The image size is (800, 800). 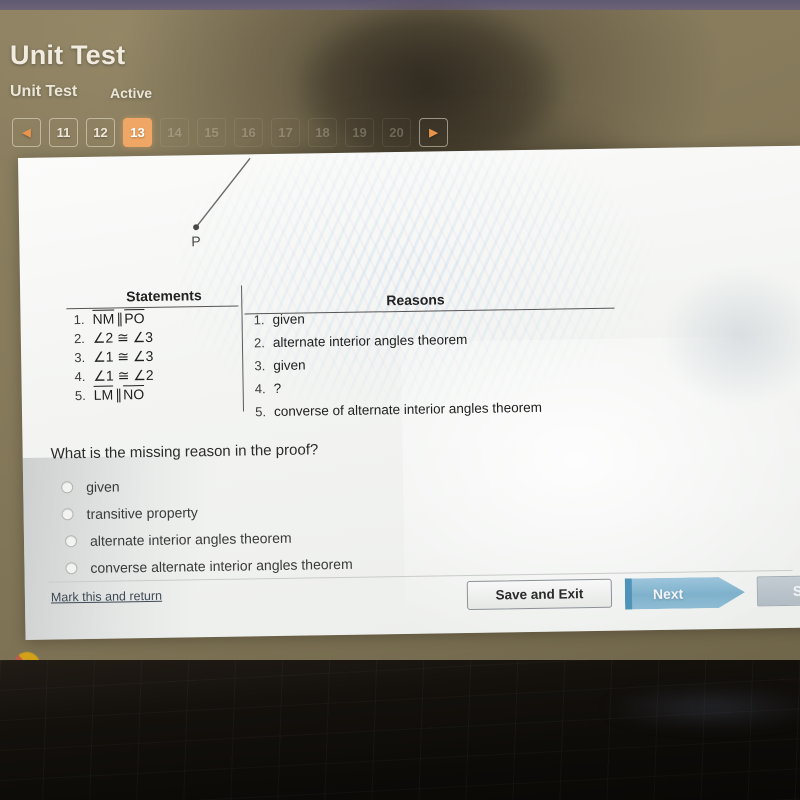 I want to click on statement-text: ∠2 ≅ ∠3, so click(x=123, y=337).